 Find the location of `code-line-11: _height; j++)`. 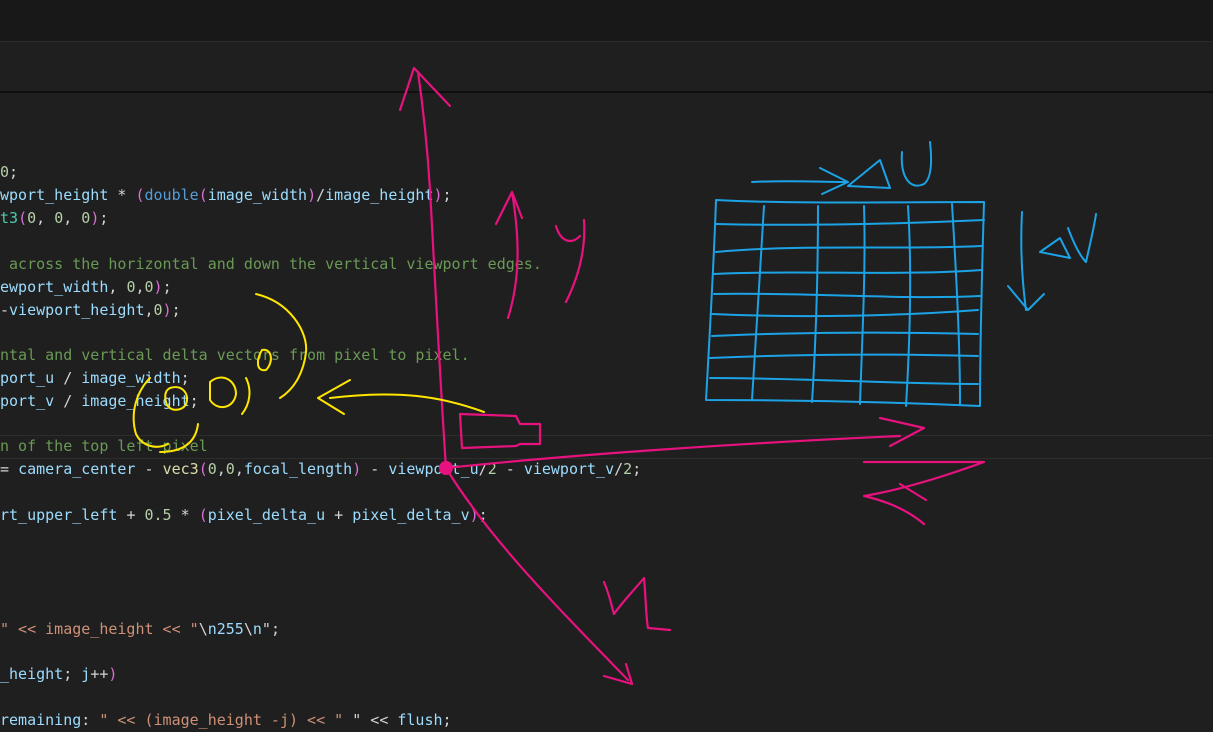

code-line-11: _height; j++) is located at coordinates (58, 674).